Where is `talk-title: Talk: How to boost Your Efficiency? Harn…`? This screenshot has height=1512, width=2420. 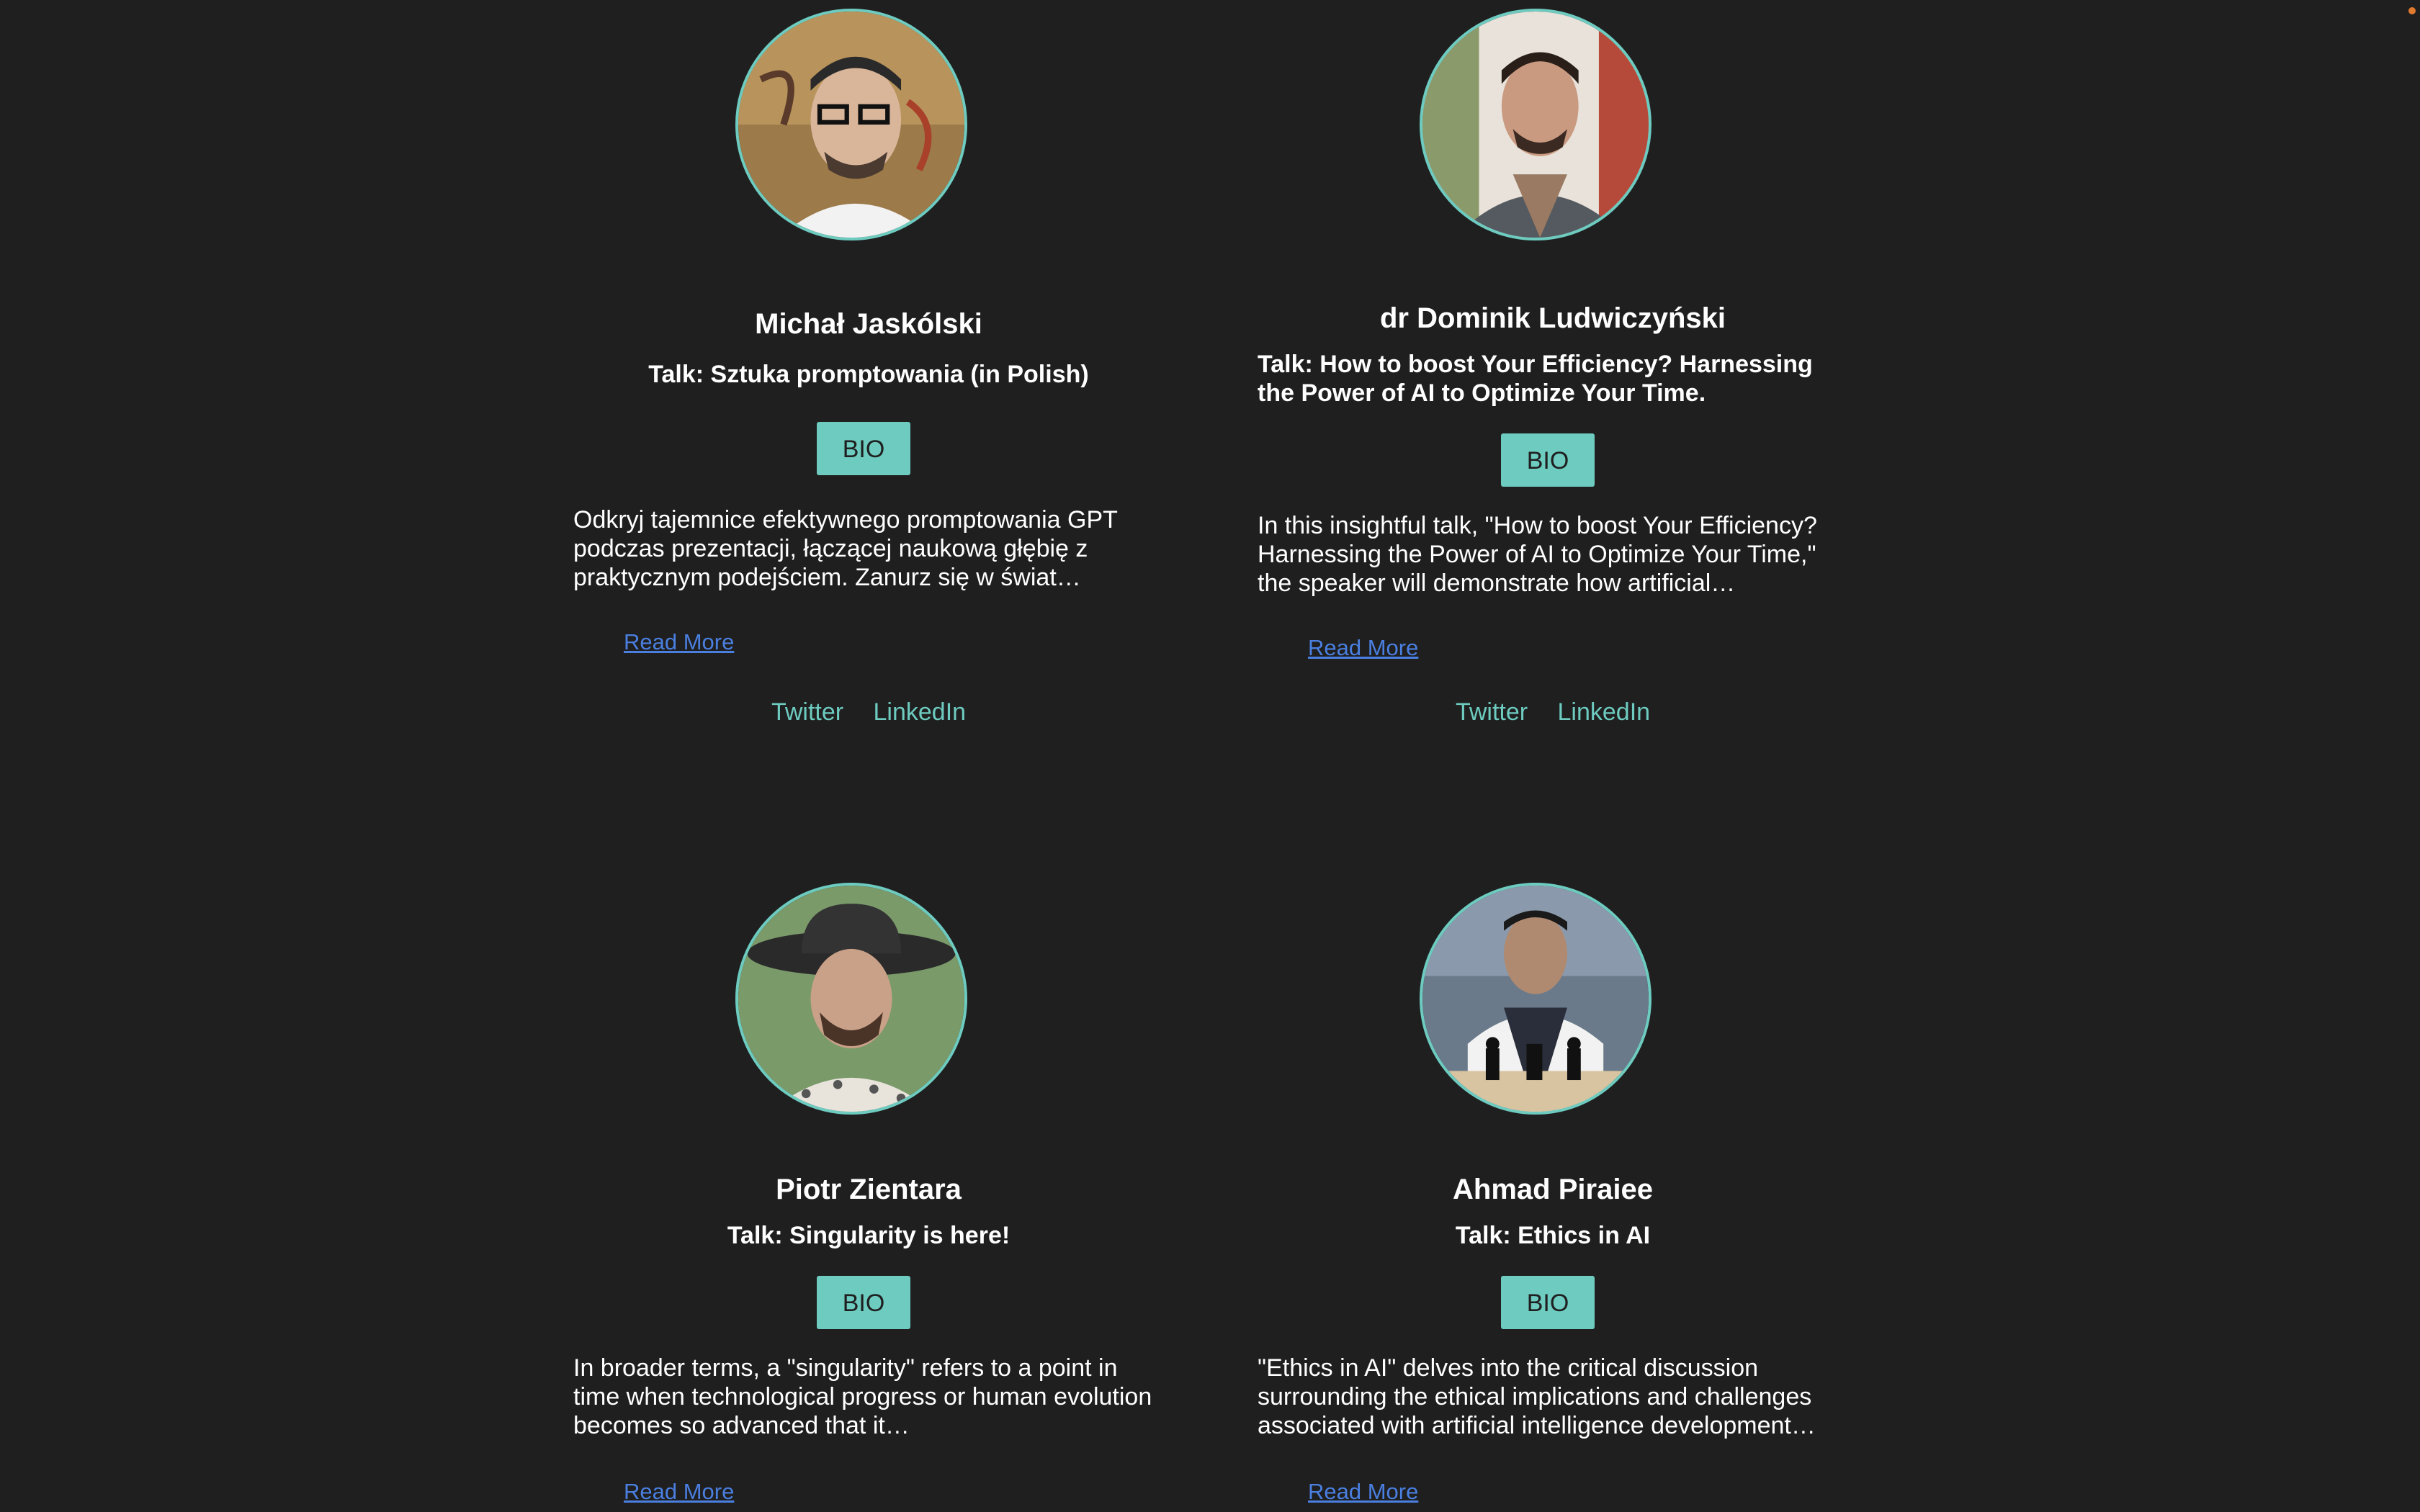
talk-title: Talk: How to boost Your Efficiency? Harn… is located at coordinates (1535, 379).